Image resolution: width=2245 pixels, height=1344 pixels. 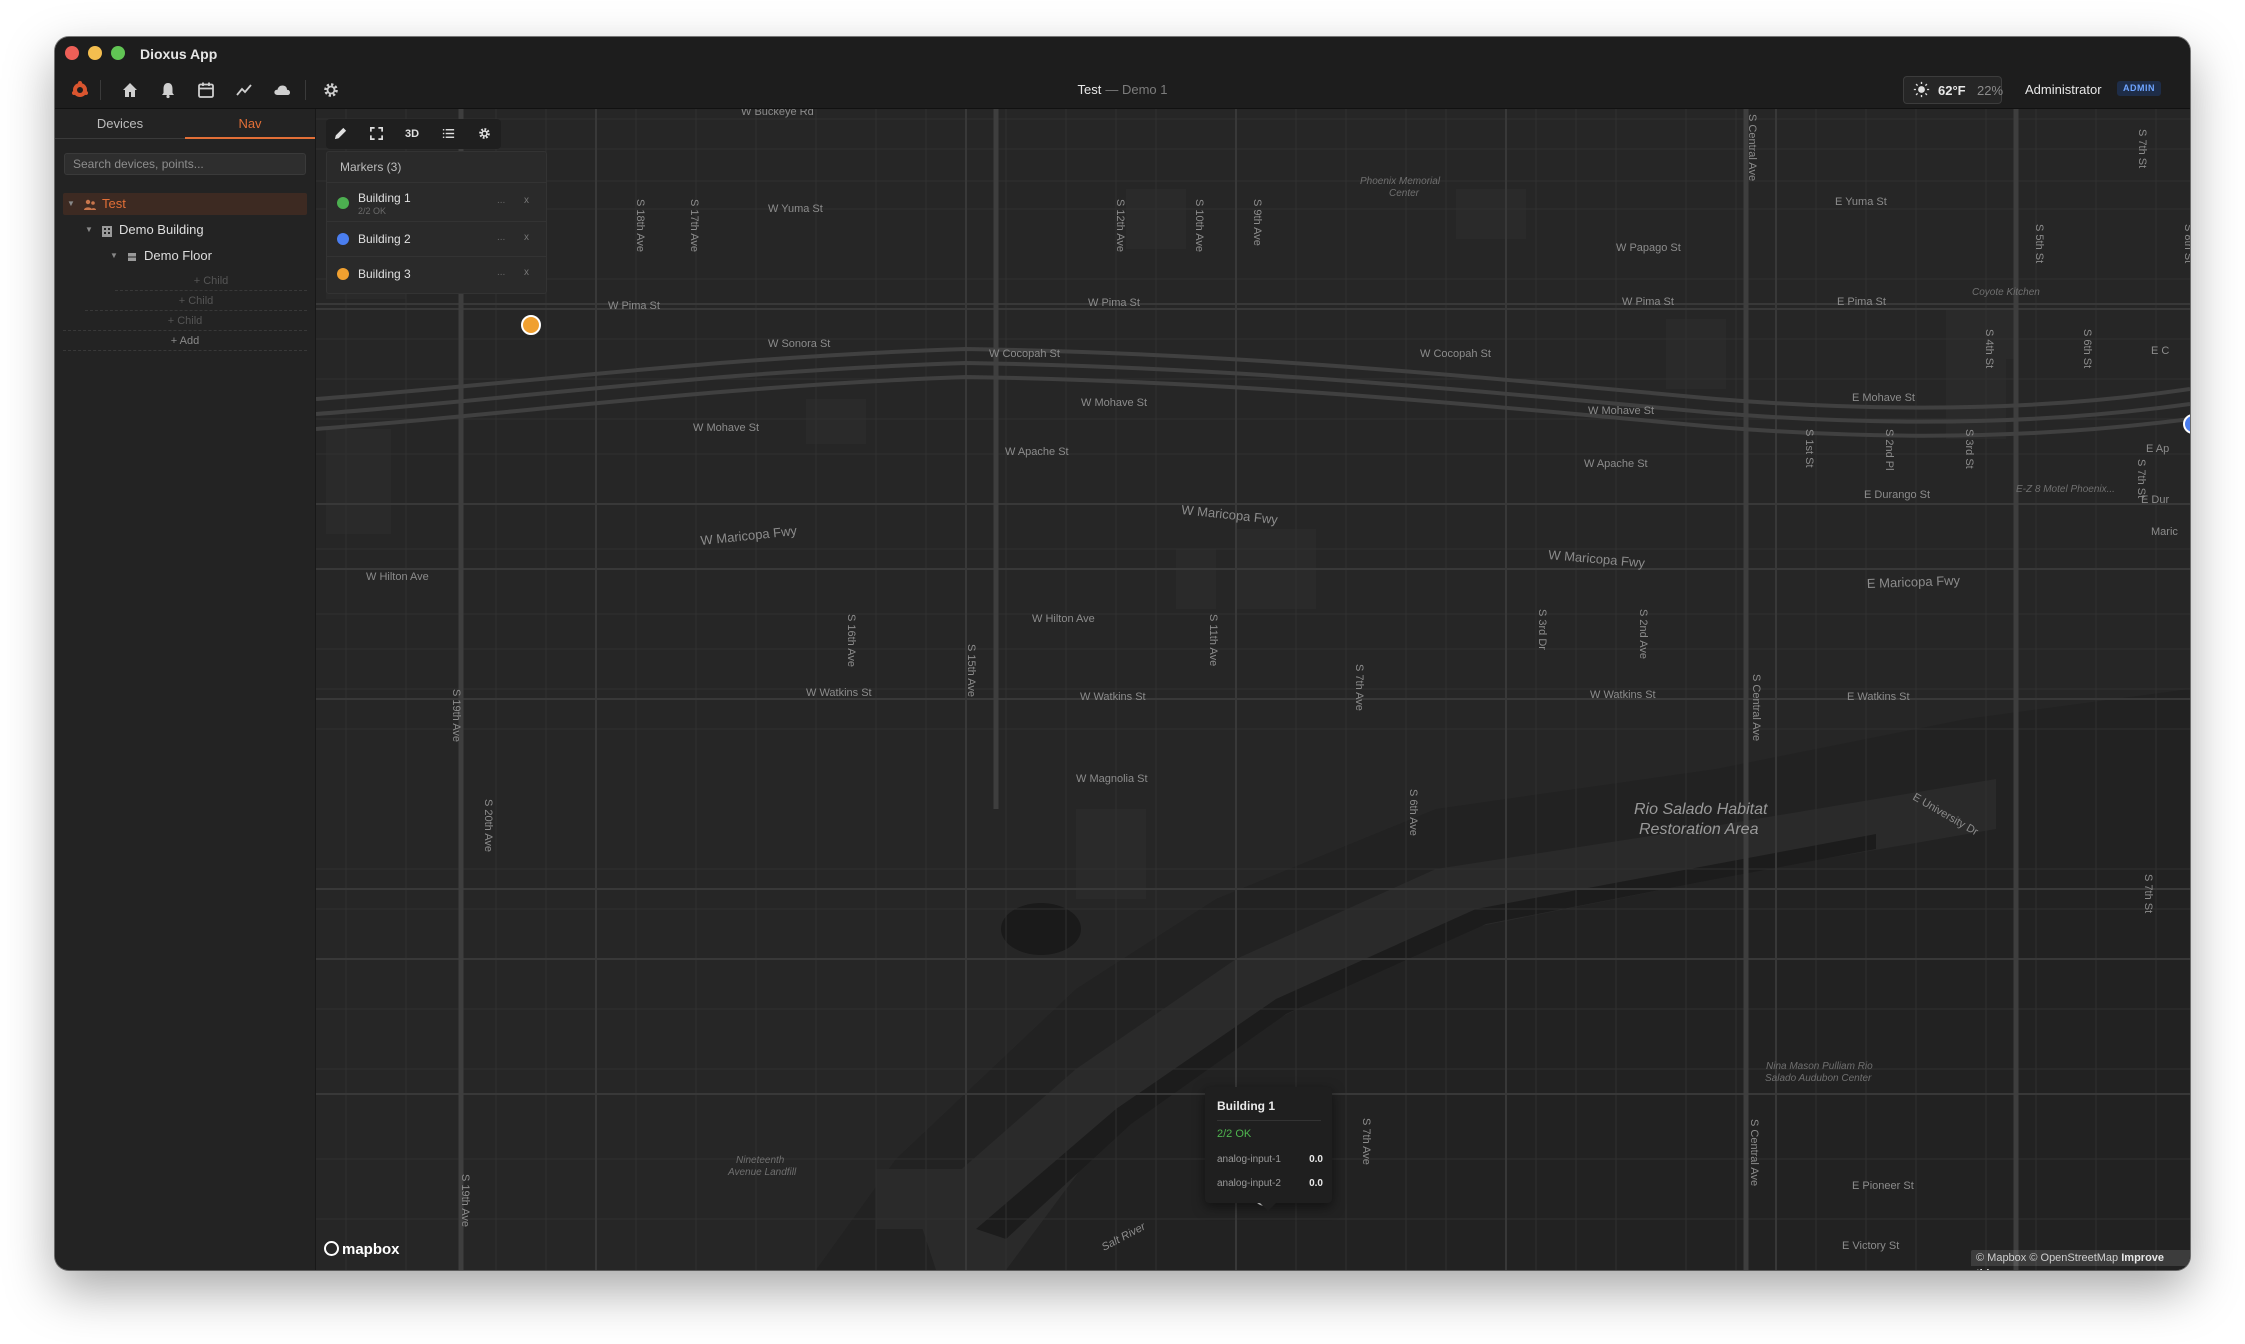 I want to click on maximize-window-button, so click(x=118, y=53).